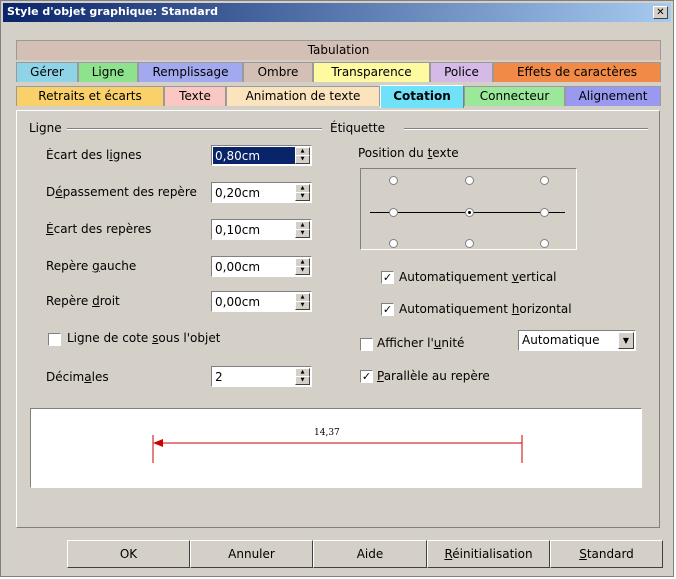 Image resolution: width=676 pixels, height=579 pixels. Describe the element at coordinates (303, 96) in the screenshot. I see `tab-animation-texte: Animation de texte` at that location.